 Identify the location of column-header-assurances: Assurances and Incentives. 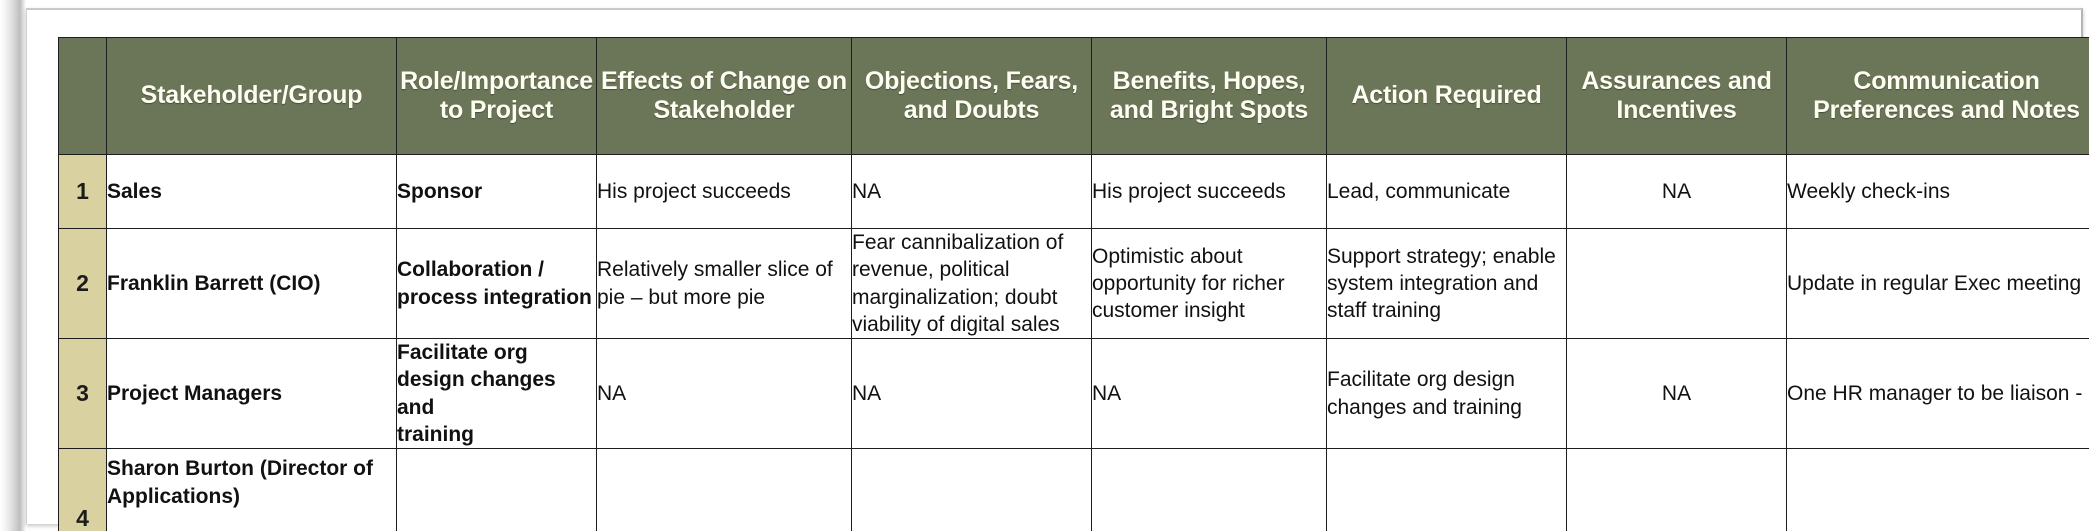
(1676, 96).